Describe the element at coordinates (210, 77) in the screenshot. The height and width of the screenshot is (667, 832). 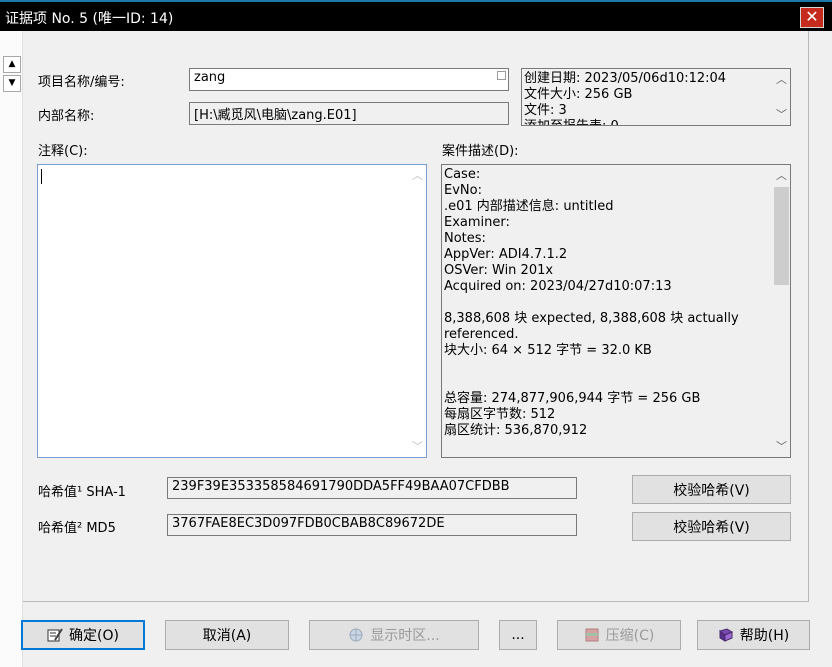
I see `item-name-value: zang` at that location.